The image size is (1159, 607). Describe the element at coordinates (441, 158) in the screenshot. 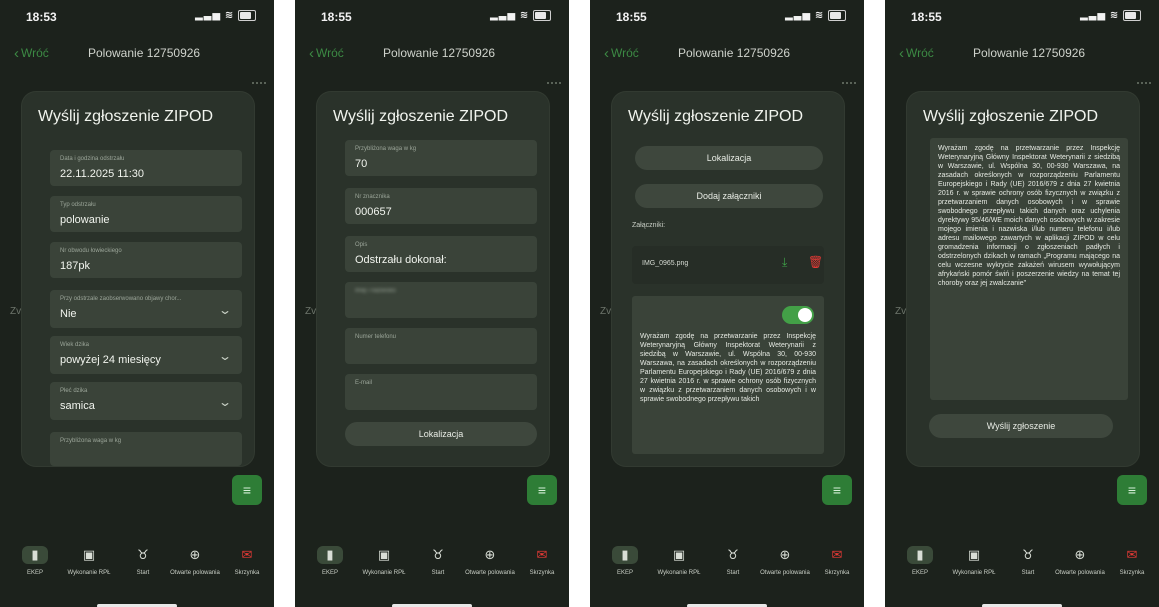

I see `weight-field: Przybliżona waga w kg 70` at that location.